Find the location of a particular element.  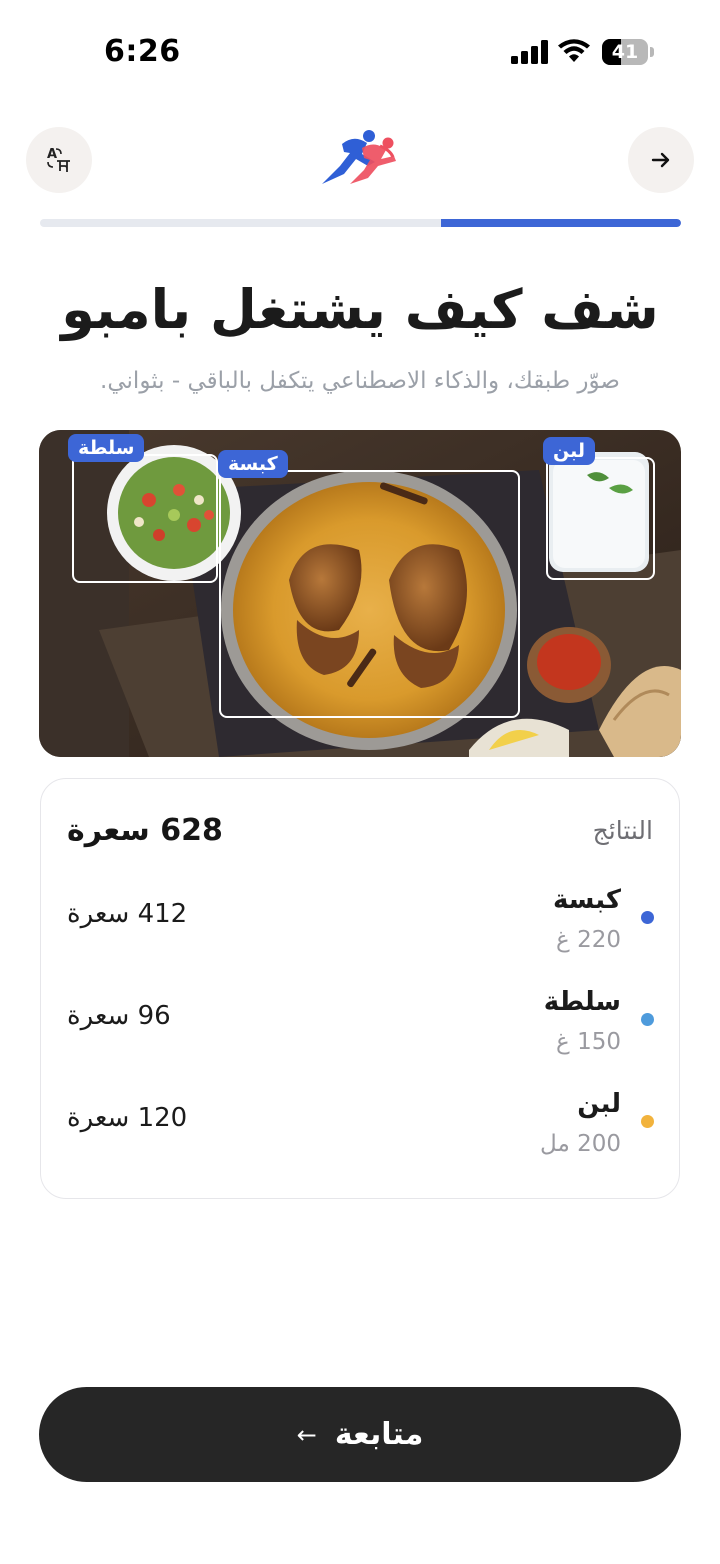

food-name: كبسة is located at coordinates (587, 900).